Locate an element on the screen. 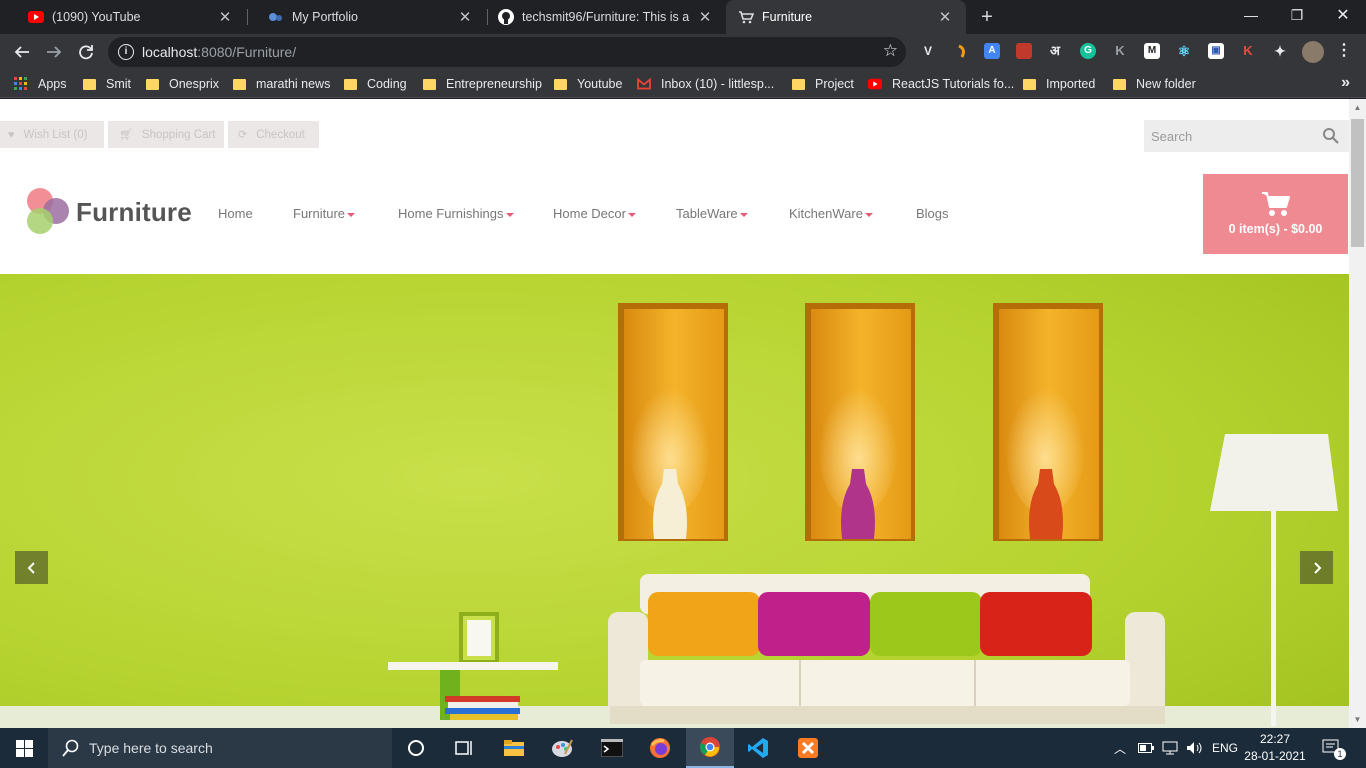  show-hidden-icons-button: ︿ is located at coordinates (1120, 748).